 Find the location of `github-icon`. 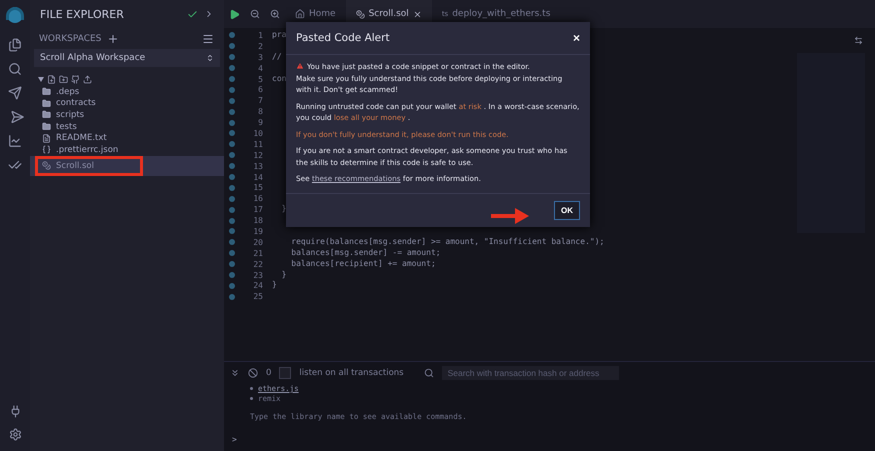

github-icon is located at coordinates (75, 79).